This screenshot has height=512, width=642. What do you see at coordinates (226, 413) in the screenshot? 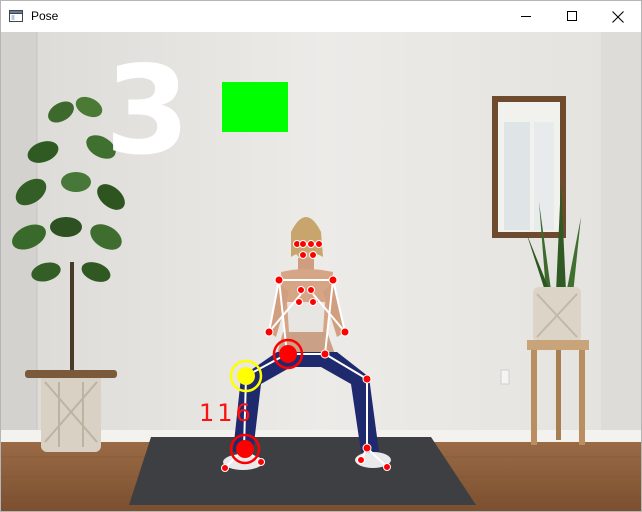
I see `angle-readout: 116` at bounding box center [226, 413].